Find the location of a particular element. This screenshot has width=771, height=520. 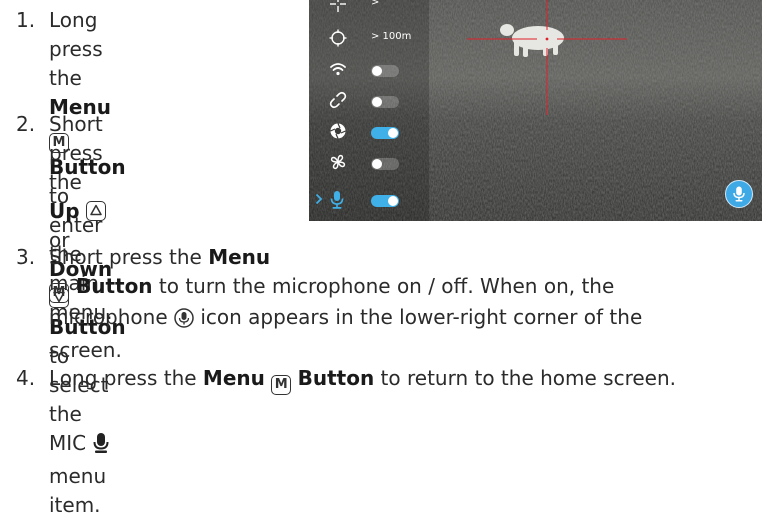

menu-item-microphone is located at coordinates (369, 200).